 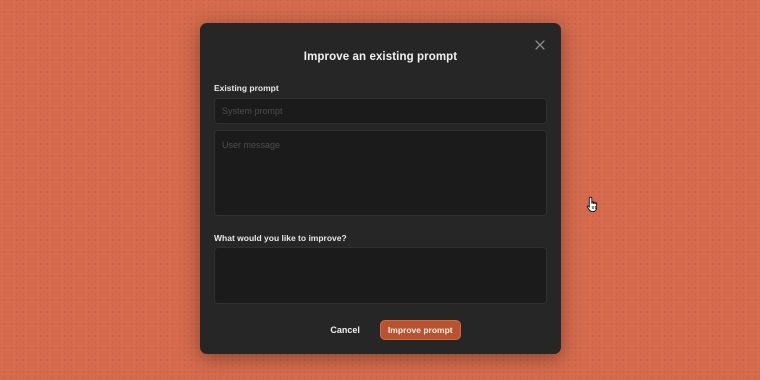 I want to click on cancel-button: Cancel, so click(x=345, y=330).